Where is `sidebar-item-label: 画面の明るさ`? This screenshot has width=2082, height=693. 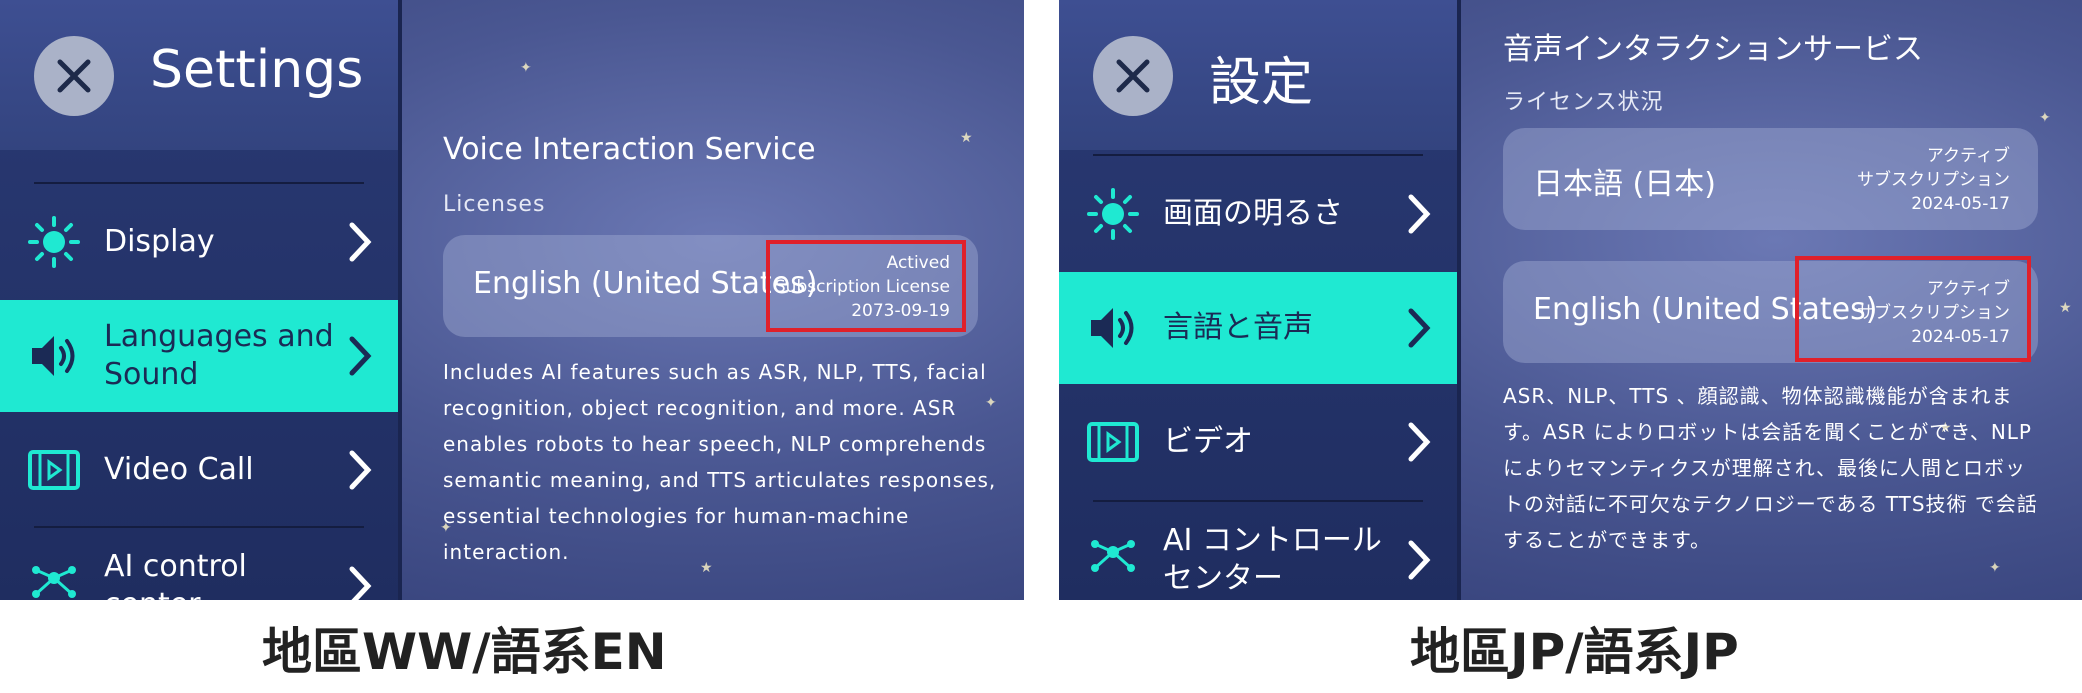 sidebar-item-label: 画面の明るさ is located at coordinates (1253, 213).